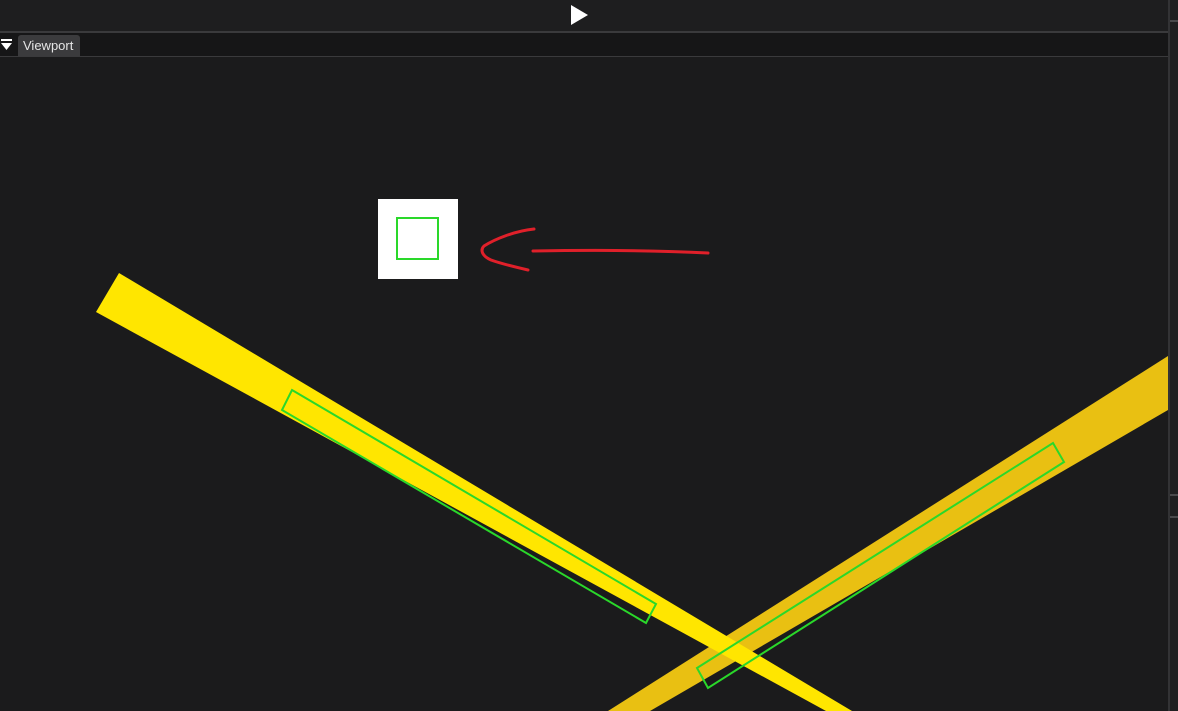 This screenshot has height=711, width=1178. What do you see at coordinates (1174, 21) in the screenshot?
I see `panel-edge-marker` at bounding box center [1174, 21].